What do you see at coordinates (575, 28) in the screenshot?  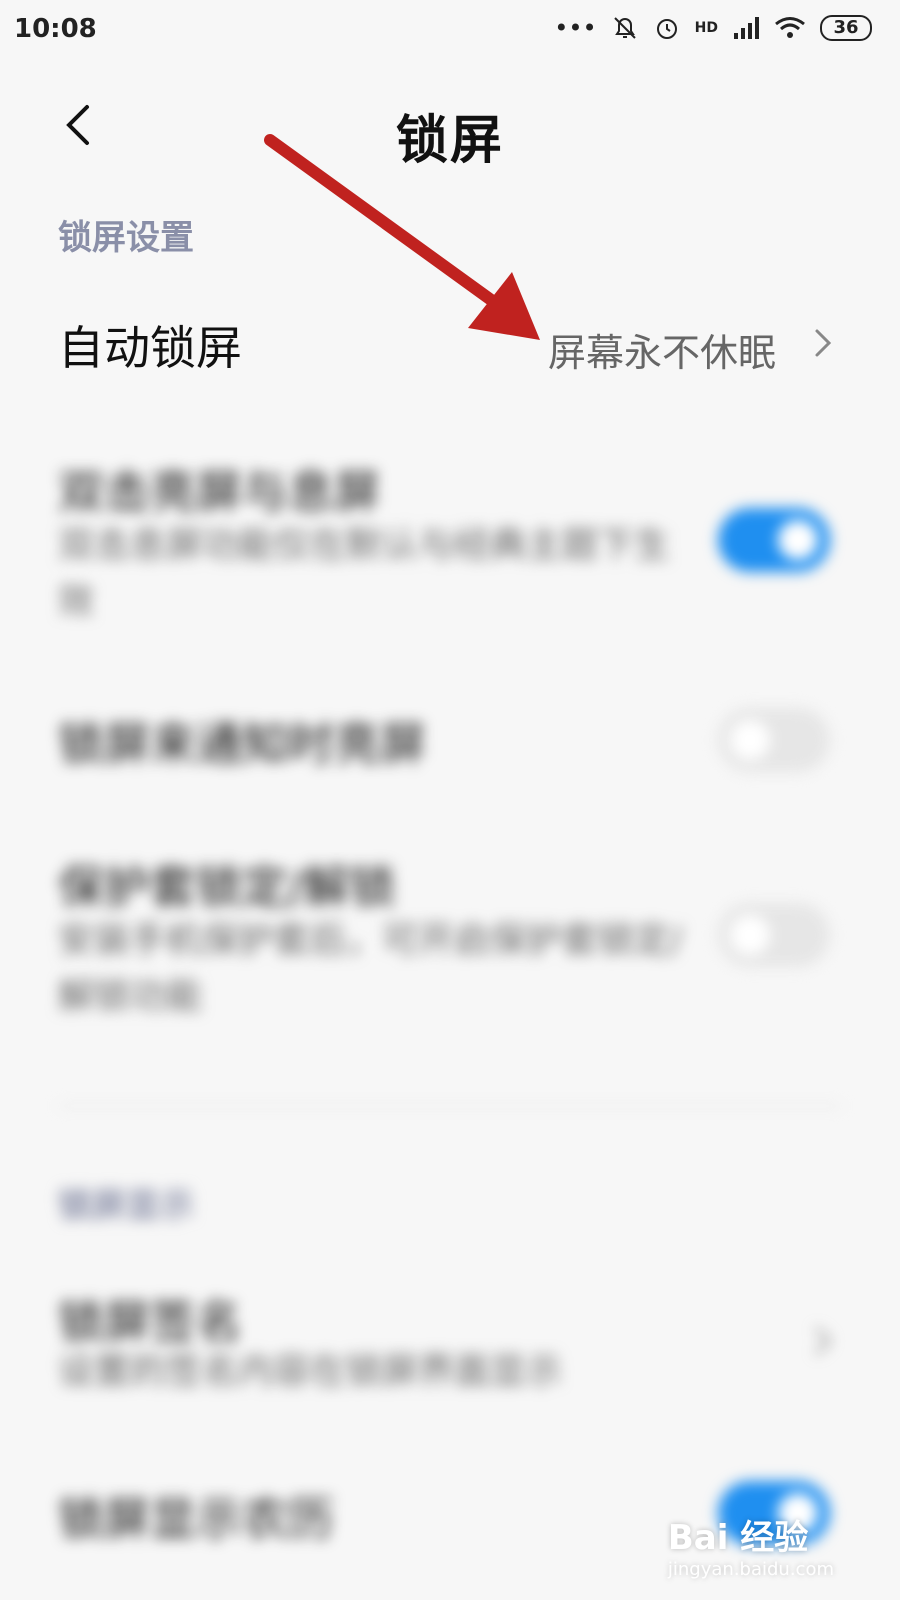 I see `more-dots-icon: •••` at bounding box center [575, 28].